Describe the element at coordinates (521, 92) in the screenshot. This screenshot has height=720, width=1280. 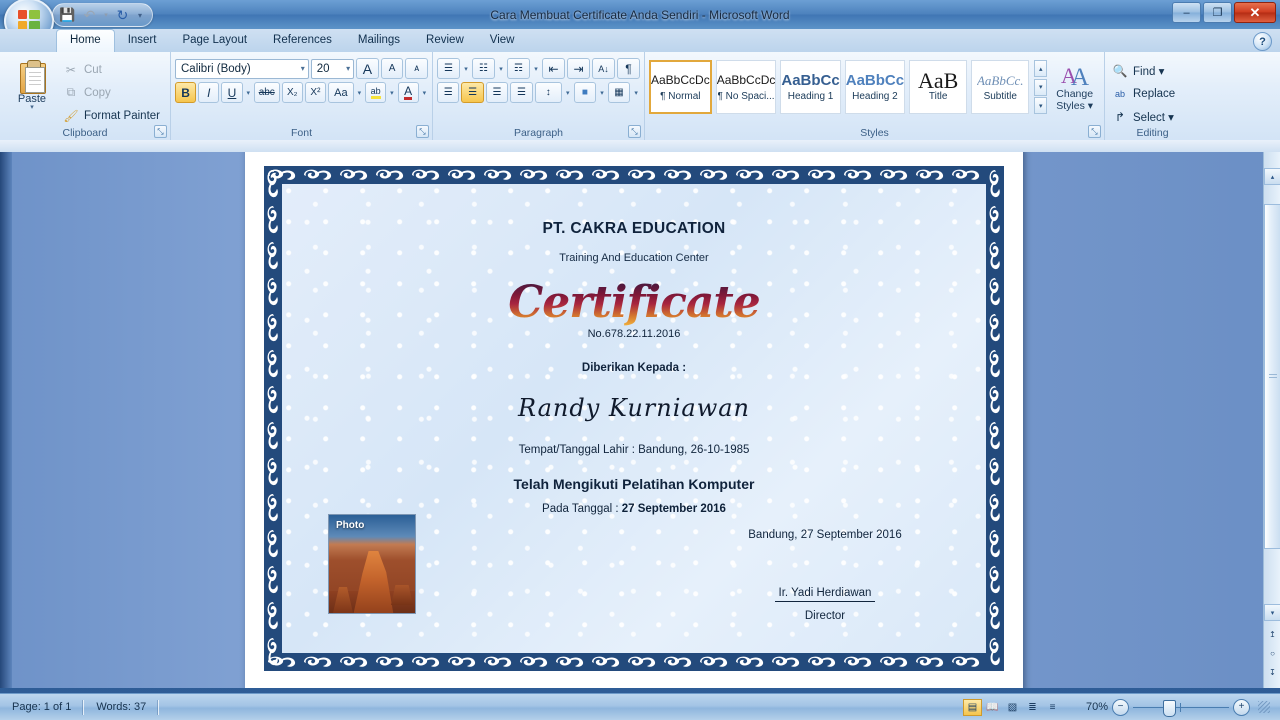
I see `justify-button: ☰` at that location.